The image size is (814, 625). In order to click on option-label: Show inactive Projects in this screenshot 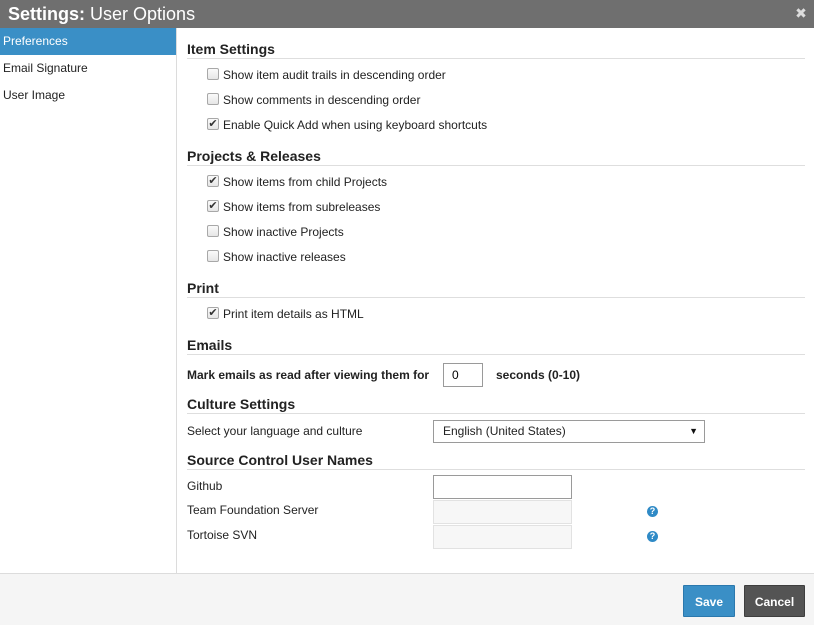, I will do `click(283, 232)`.